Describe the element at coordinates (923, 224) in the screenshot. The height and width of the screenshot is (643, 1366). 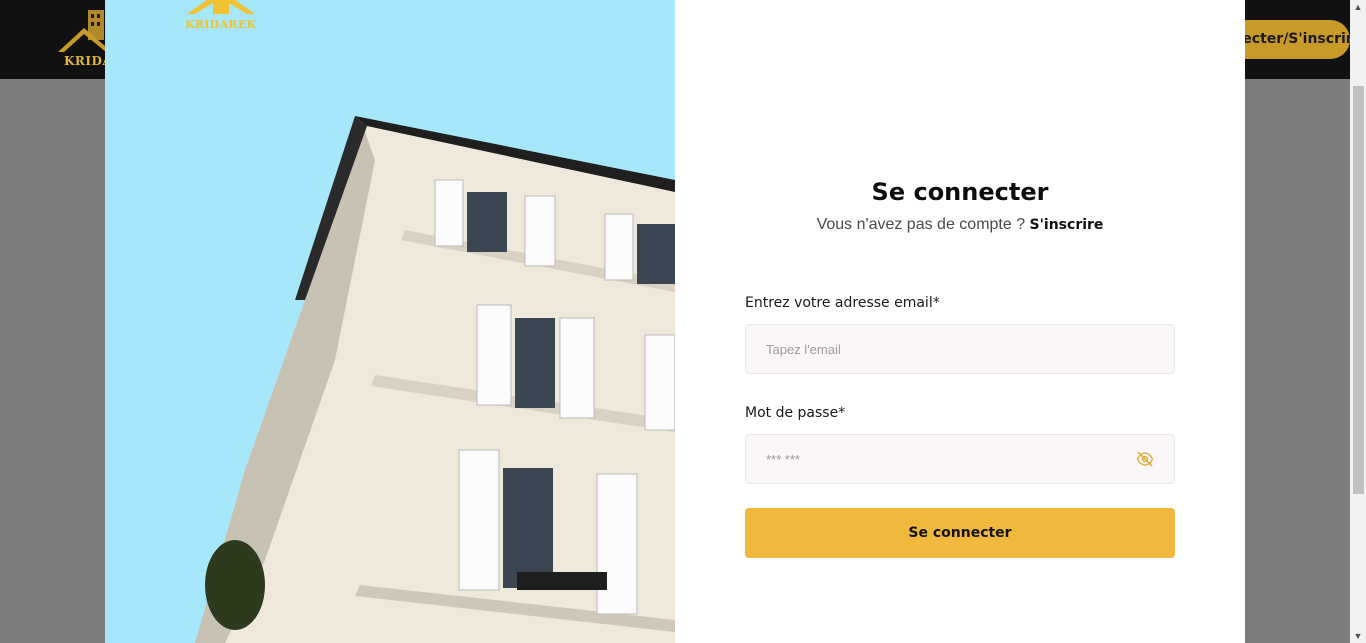
I see `signup-prompt-text: Vous n'avez pas de compte ?` at that location.